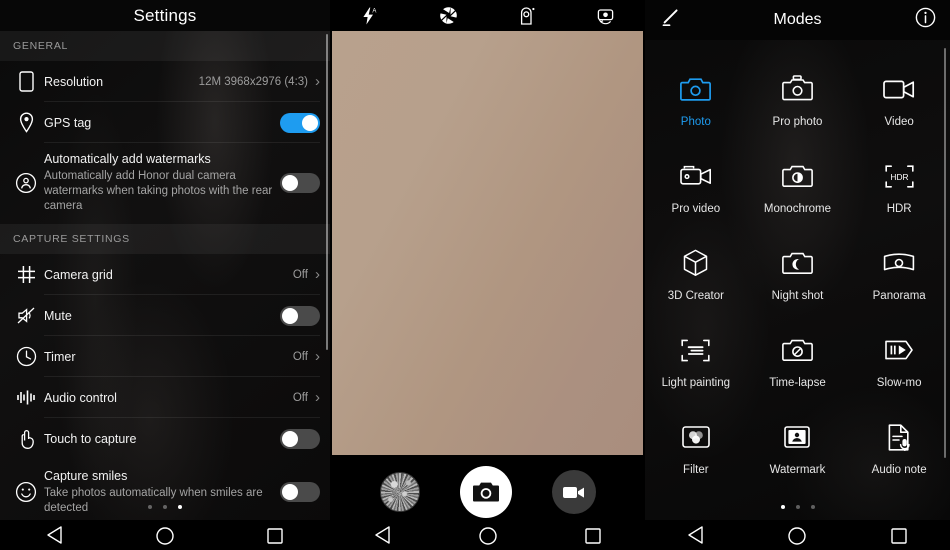 The image size is (950, 550). What do you see at coordinates (58, 315) in the screenshot?
I see `setting-label: Mute` at bounding box center [58, 315].